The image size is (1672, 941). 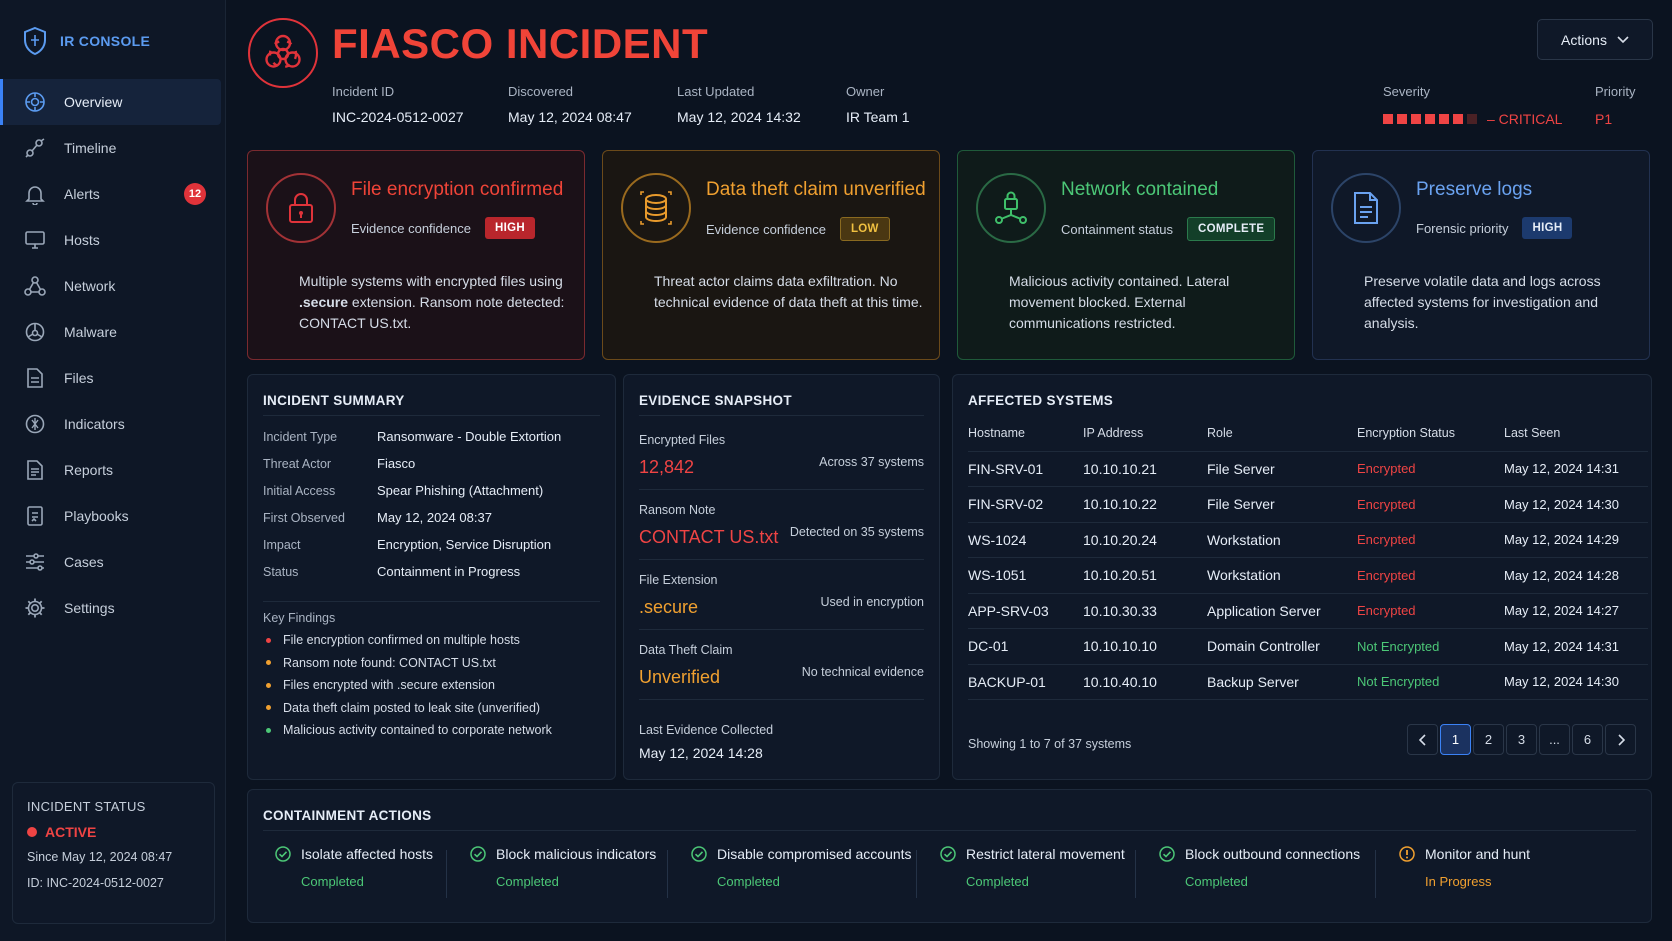 I want to click on meta-last-updated: Last Updated May 12, 2024 14:32, so click(x=739, y=104).